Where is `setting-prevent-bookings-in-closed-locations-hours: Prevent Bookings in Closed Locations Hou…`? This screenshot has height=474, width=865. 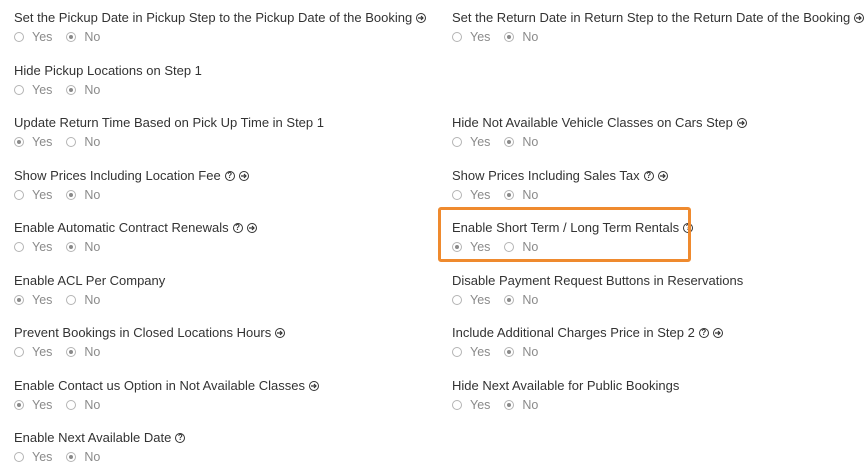 setting-prevent-bookings-in-closed-locations-hours: Prevent Bookings in Closed Locations Hou… is located at coordinates (150, 342).